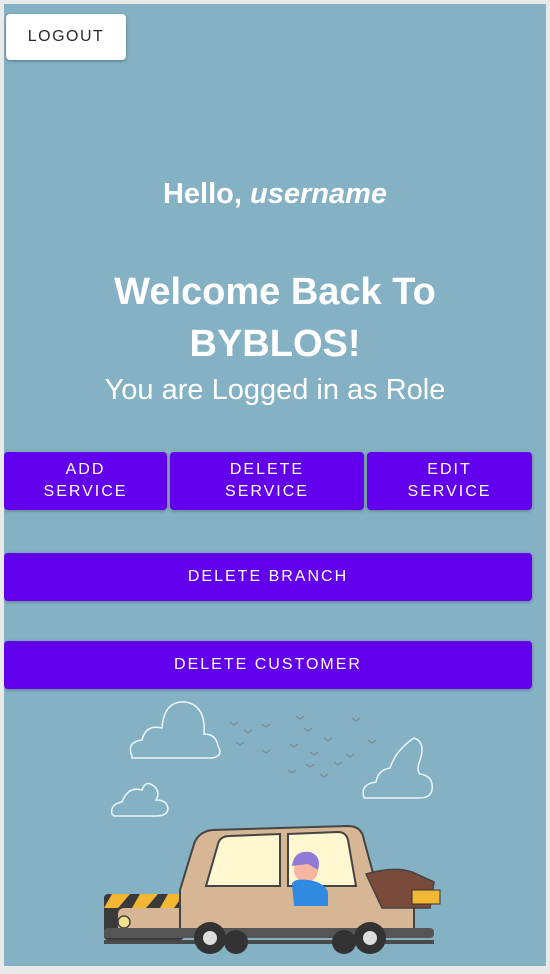 Image resolution: width=550 pixels, height=974 pixels. Describe the element at coordinates (206, 194) in the screenshot. I see `greeting-prefix: Hello,` at that location.